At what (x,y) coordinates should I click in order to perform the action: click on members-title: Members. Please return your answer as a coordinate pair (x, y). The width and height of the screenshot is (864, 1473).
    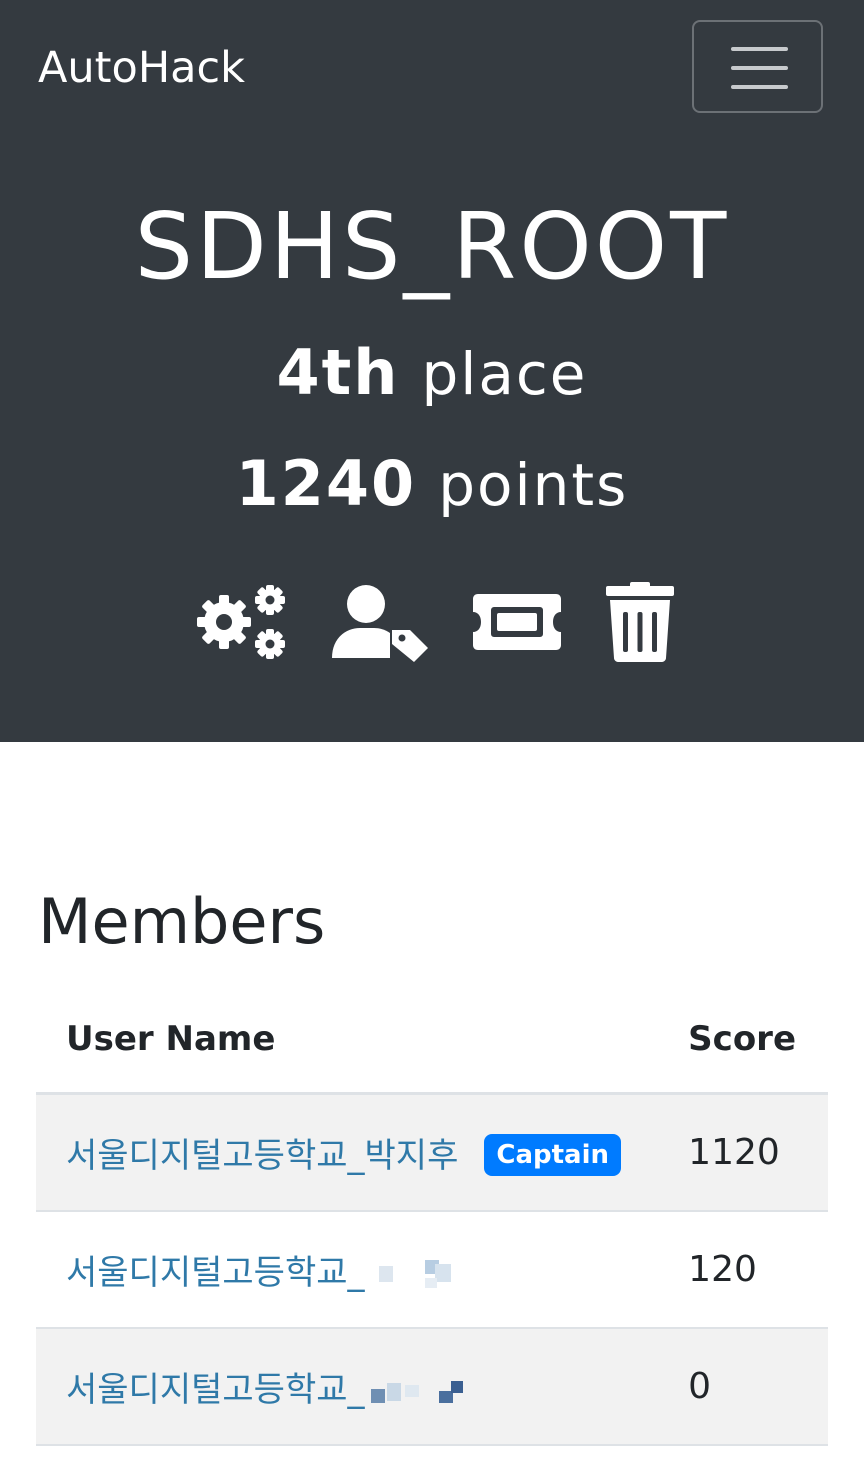
    Looking at the image, I should click on (182, 921).